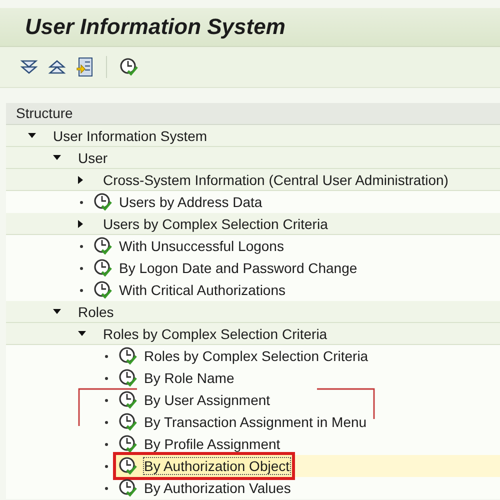  I want to click on window-title: User Information System, so click(155, 27).